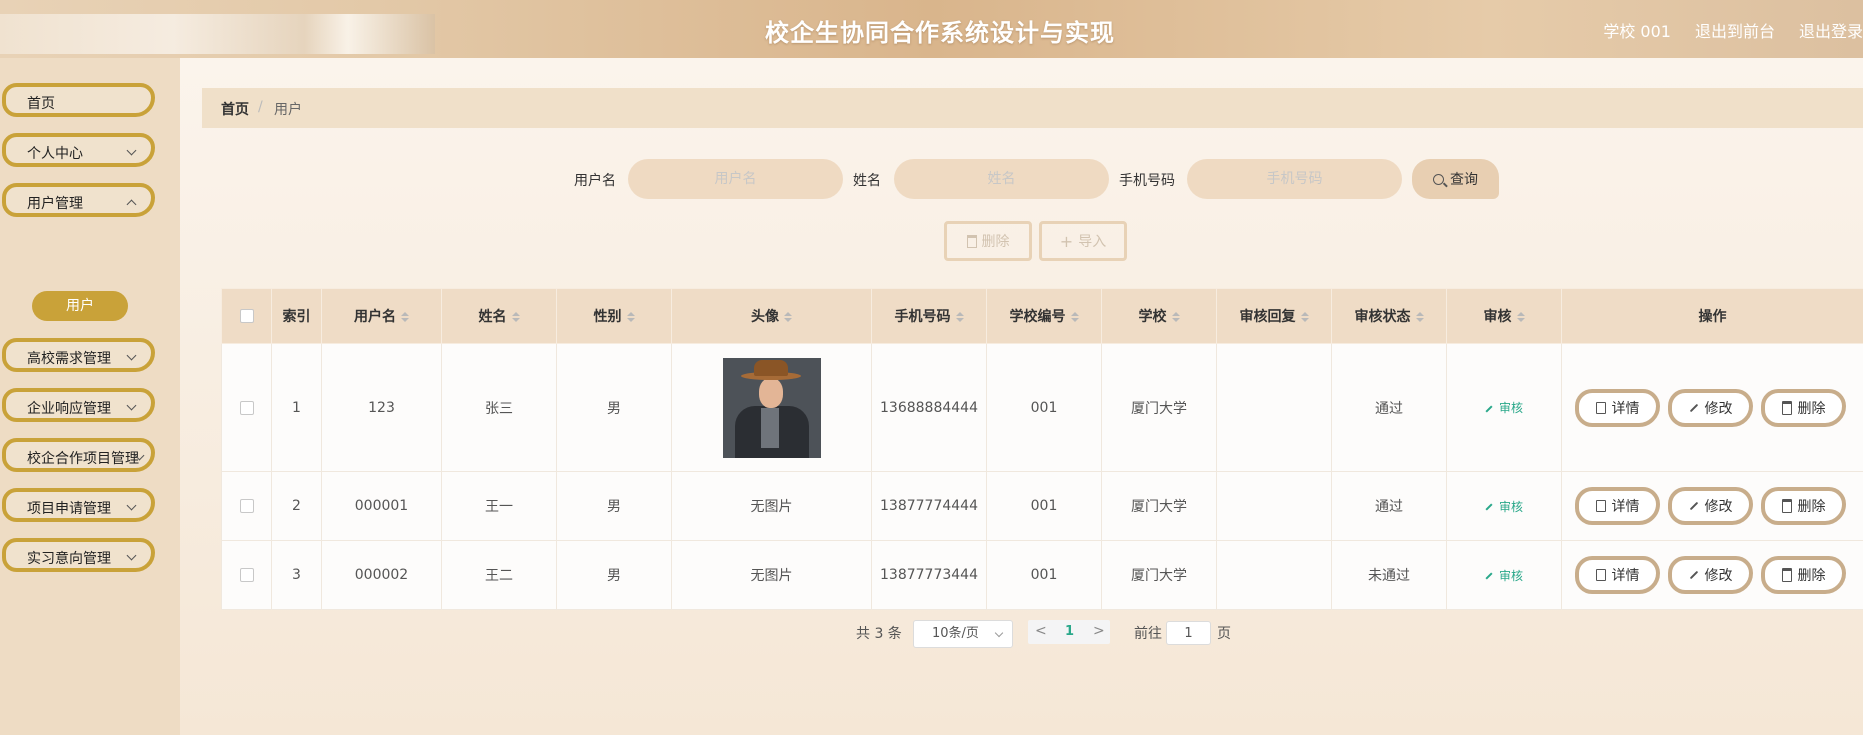  What do you see at coordinates (1294, 179) in the screenshot?
I see `phone-search-input` at bounding box center [1294, 179].